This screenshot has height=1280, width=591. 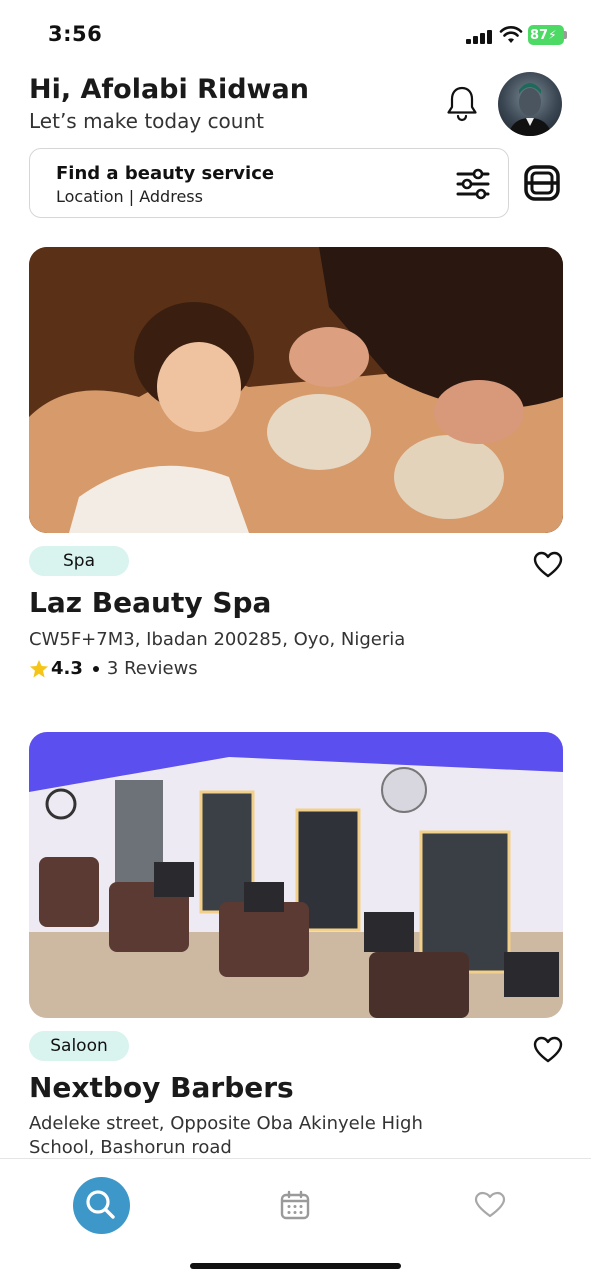 I want to click on rating-value: 4.3, so click(x=67, y=668).